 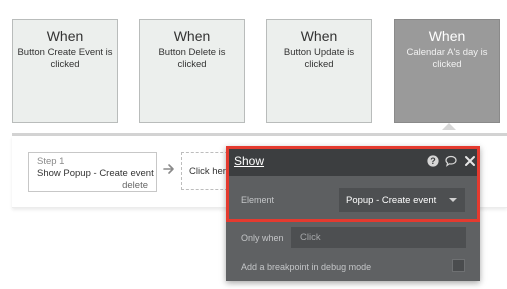 What do you see at coordinates (51, 161) in the screenshot?
I see `step-number: Step 1` at bounding box center [51, 161].